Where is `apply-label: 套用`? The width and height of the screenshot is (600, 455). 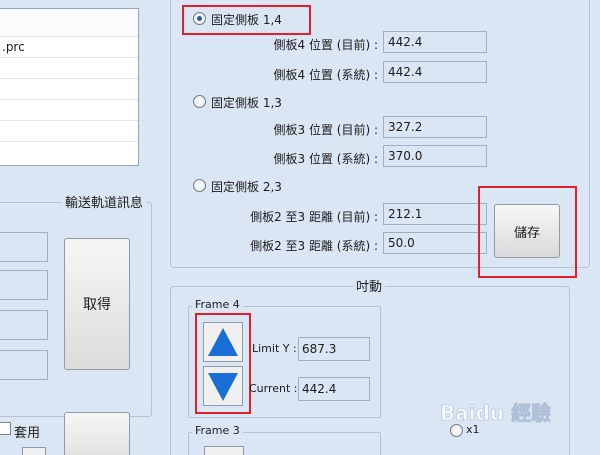 apply-label: 套用 is located at coordinates (27, 433).